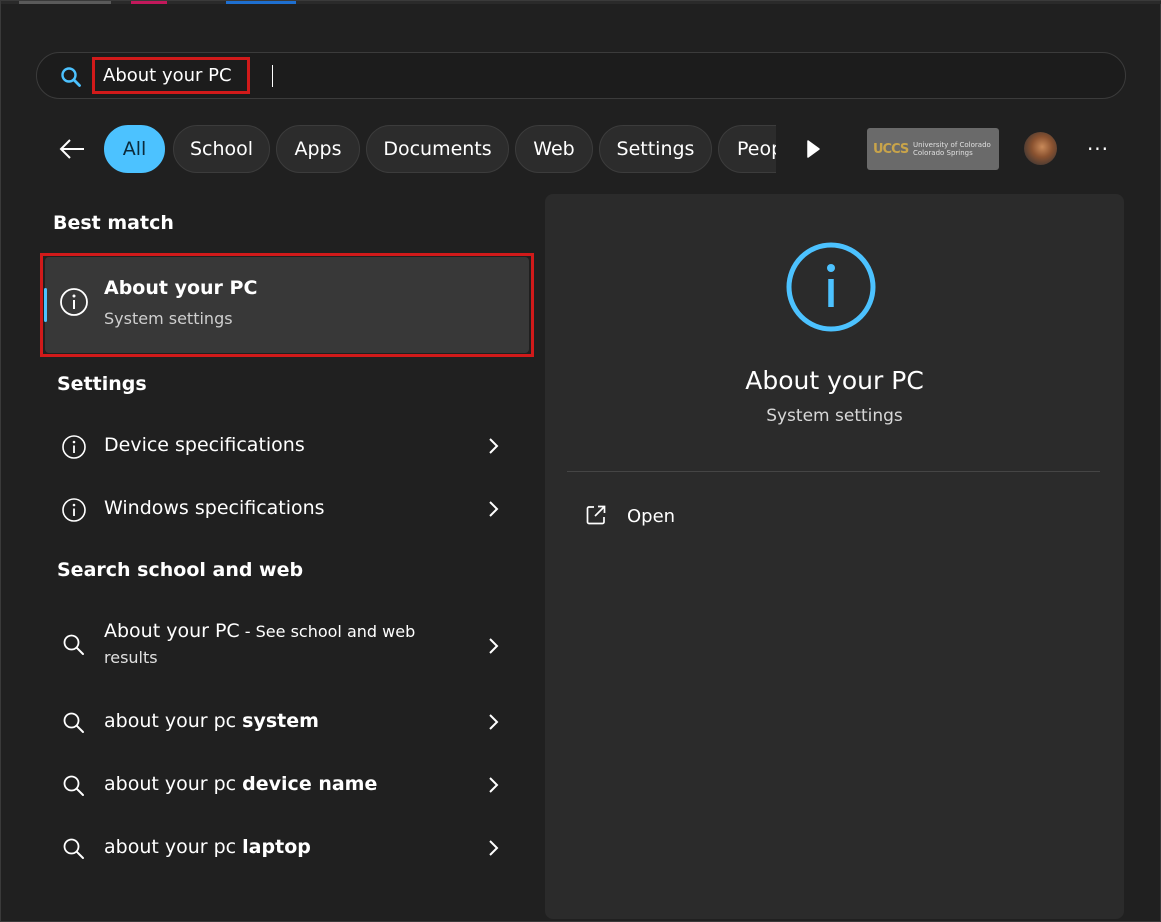  Describe the element at coordinates (834, 380) in the screenshot. I see `detail-title: About your PC` at that location.